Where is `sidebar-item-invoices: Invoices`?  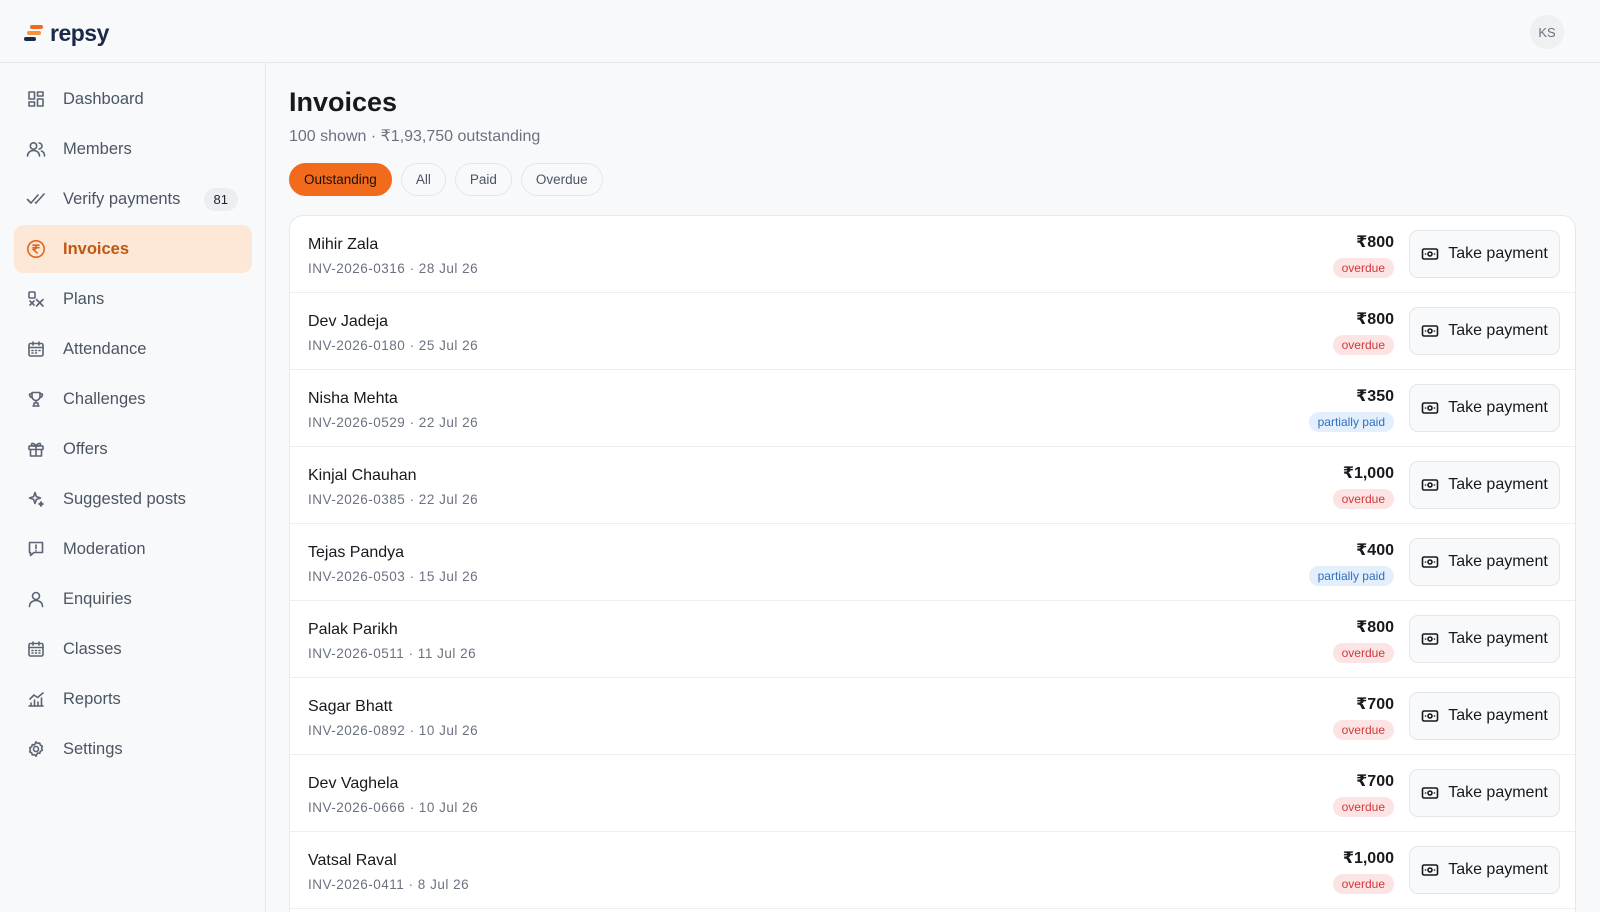 sidebar-item-invoices: Invoices is located at coordinates (133, 249).